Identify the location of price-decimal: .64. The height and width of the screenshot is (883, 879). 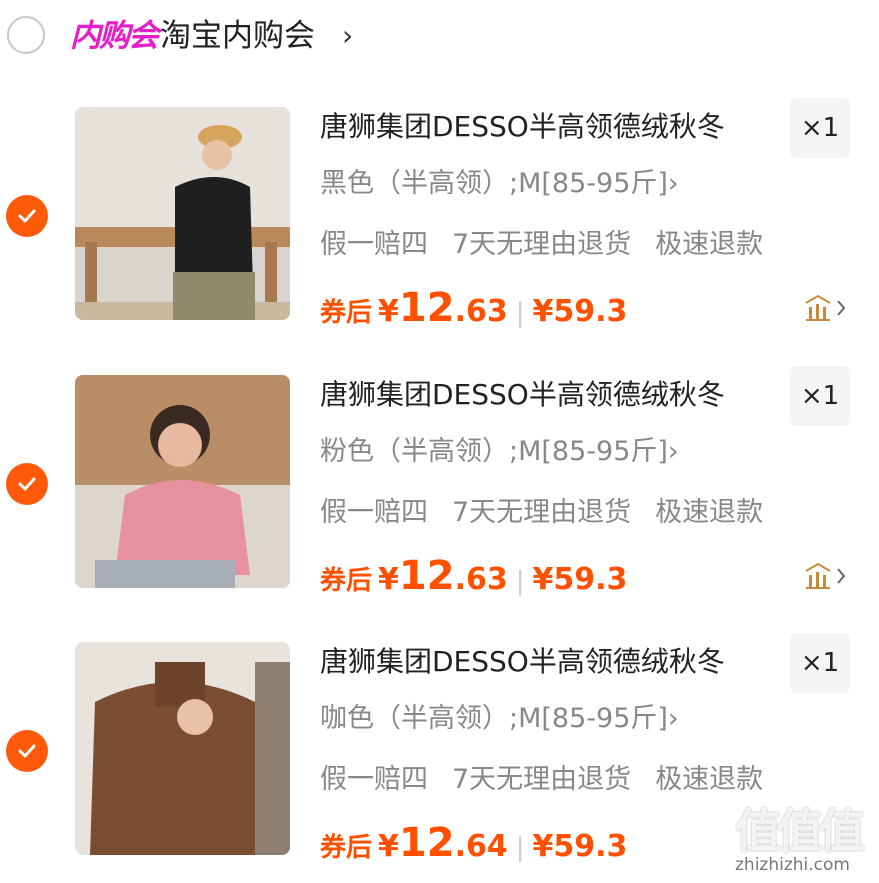
(481, 846).